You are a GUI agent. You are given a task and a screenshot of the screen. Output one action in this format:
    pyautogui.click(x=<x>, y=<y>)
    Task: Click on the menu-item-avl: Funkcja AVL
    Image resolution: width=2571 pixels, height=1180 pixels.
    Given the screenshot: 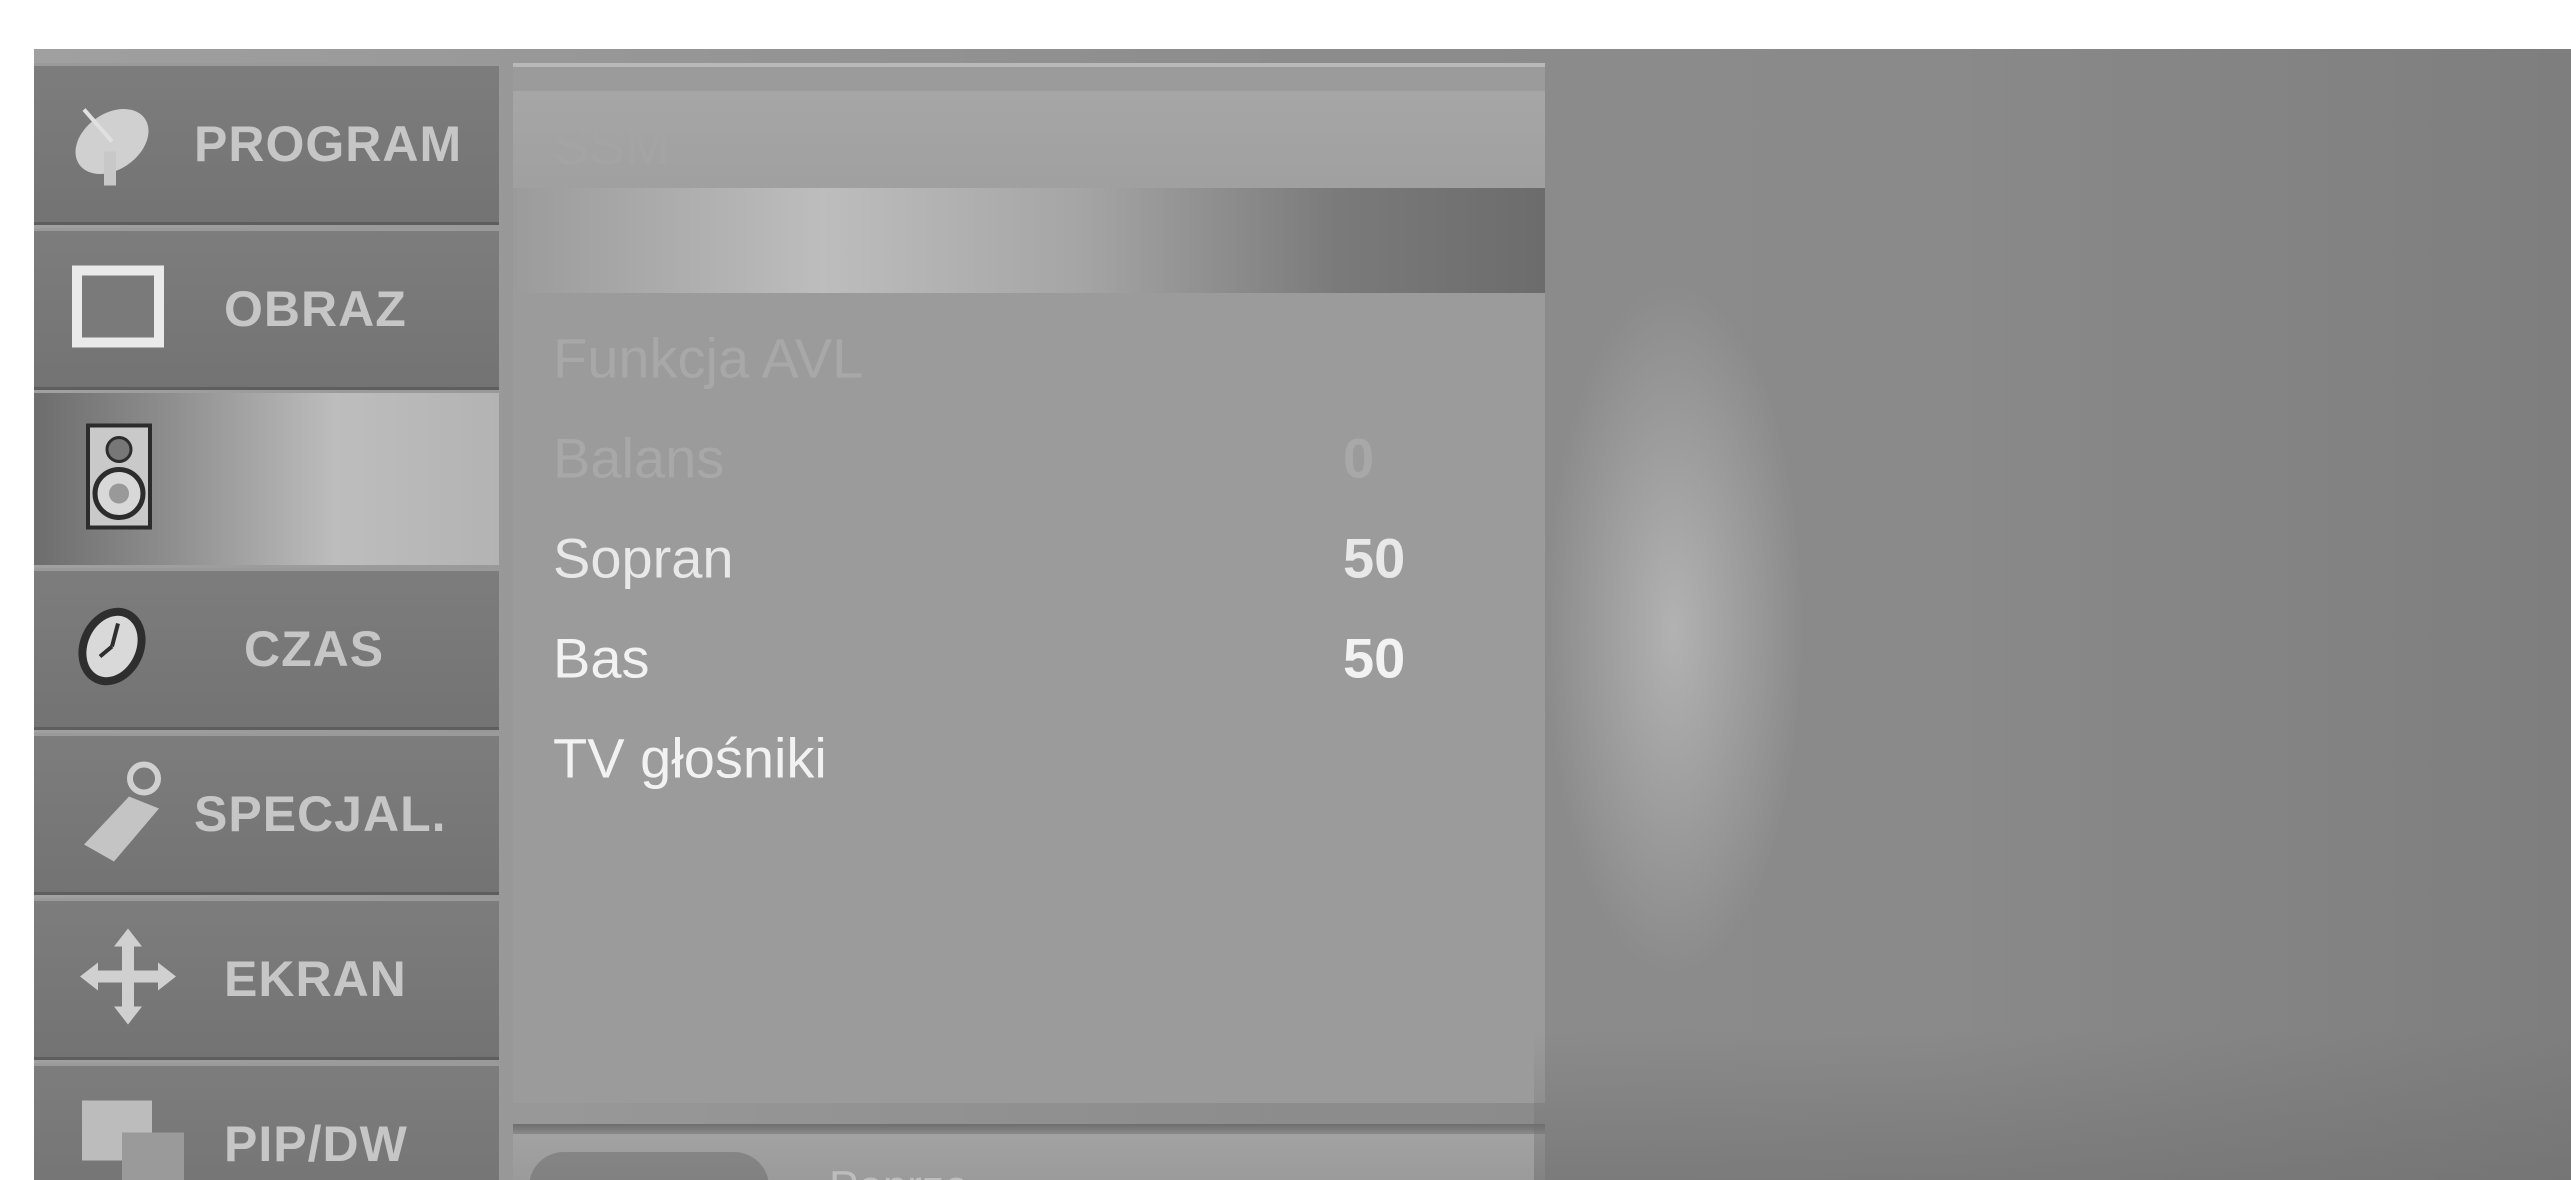 What is the action you would take?
    pyautogui.click(x=1023, y=358)
    